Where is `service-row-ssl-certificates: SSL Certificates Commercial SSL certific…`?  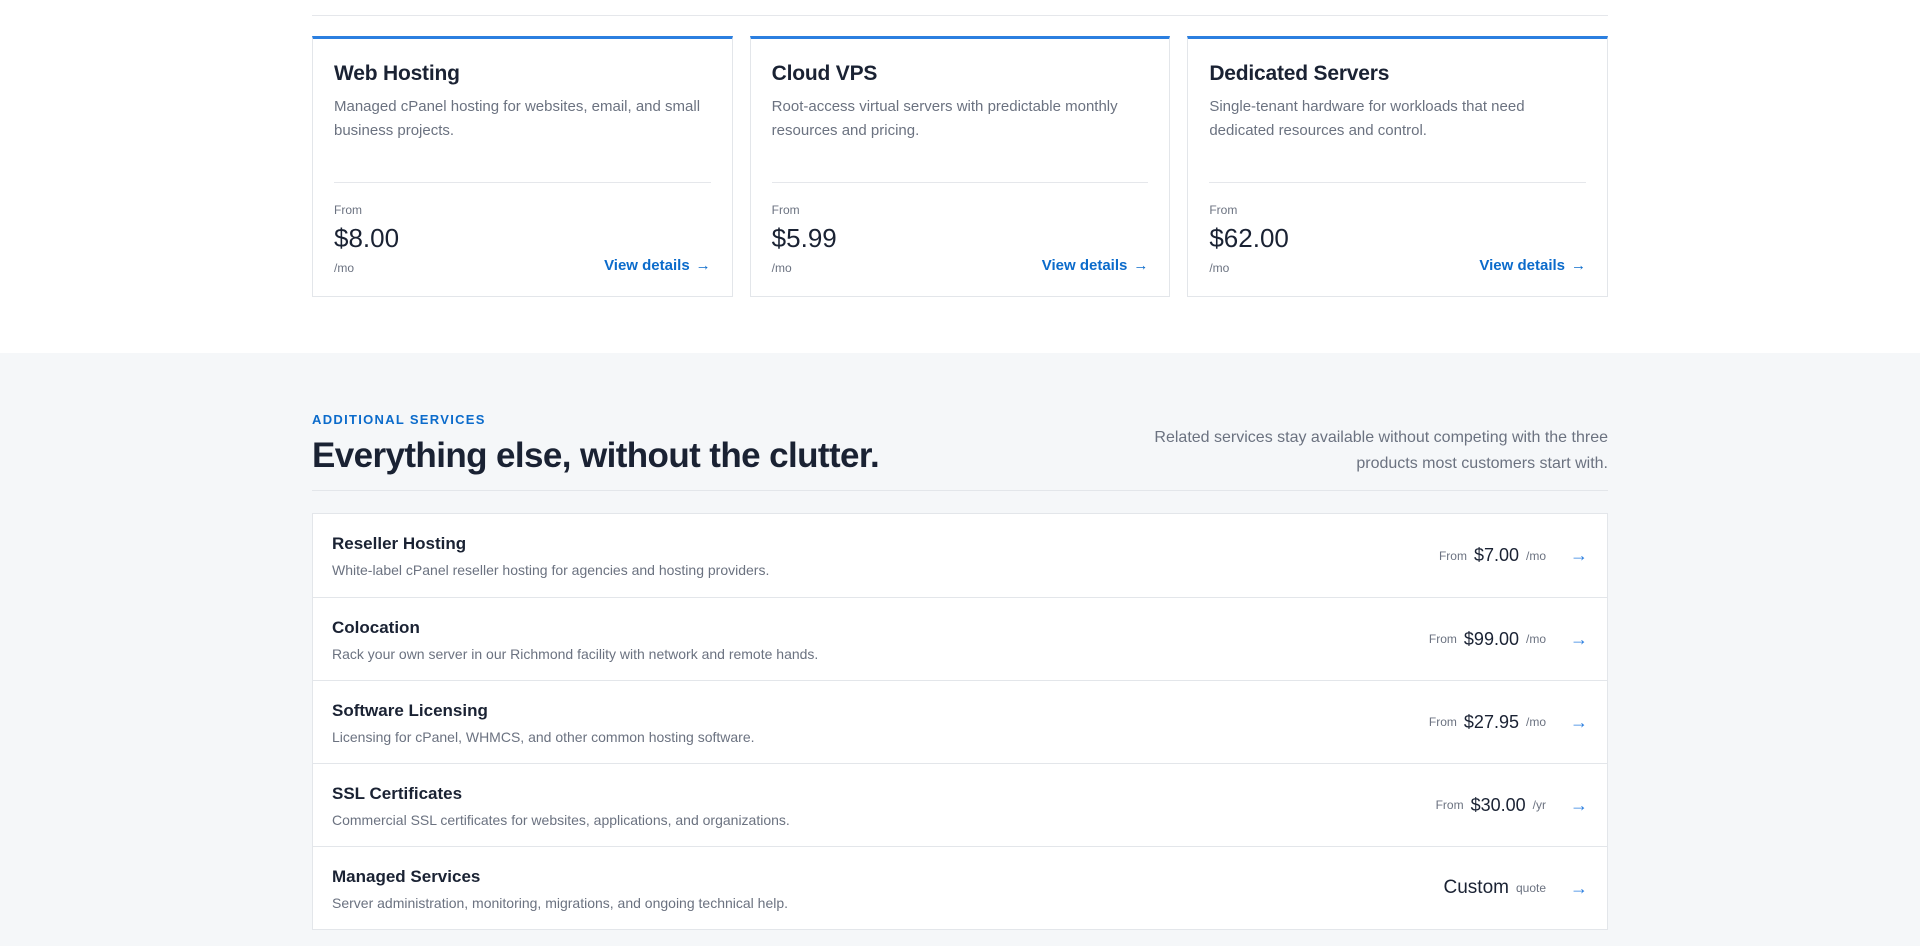 service-row-ssl-certificates: SSL Certificates Commercial SSL certific… is located at coordinates (960, 804).